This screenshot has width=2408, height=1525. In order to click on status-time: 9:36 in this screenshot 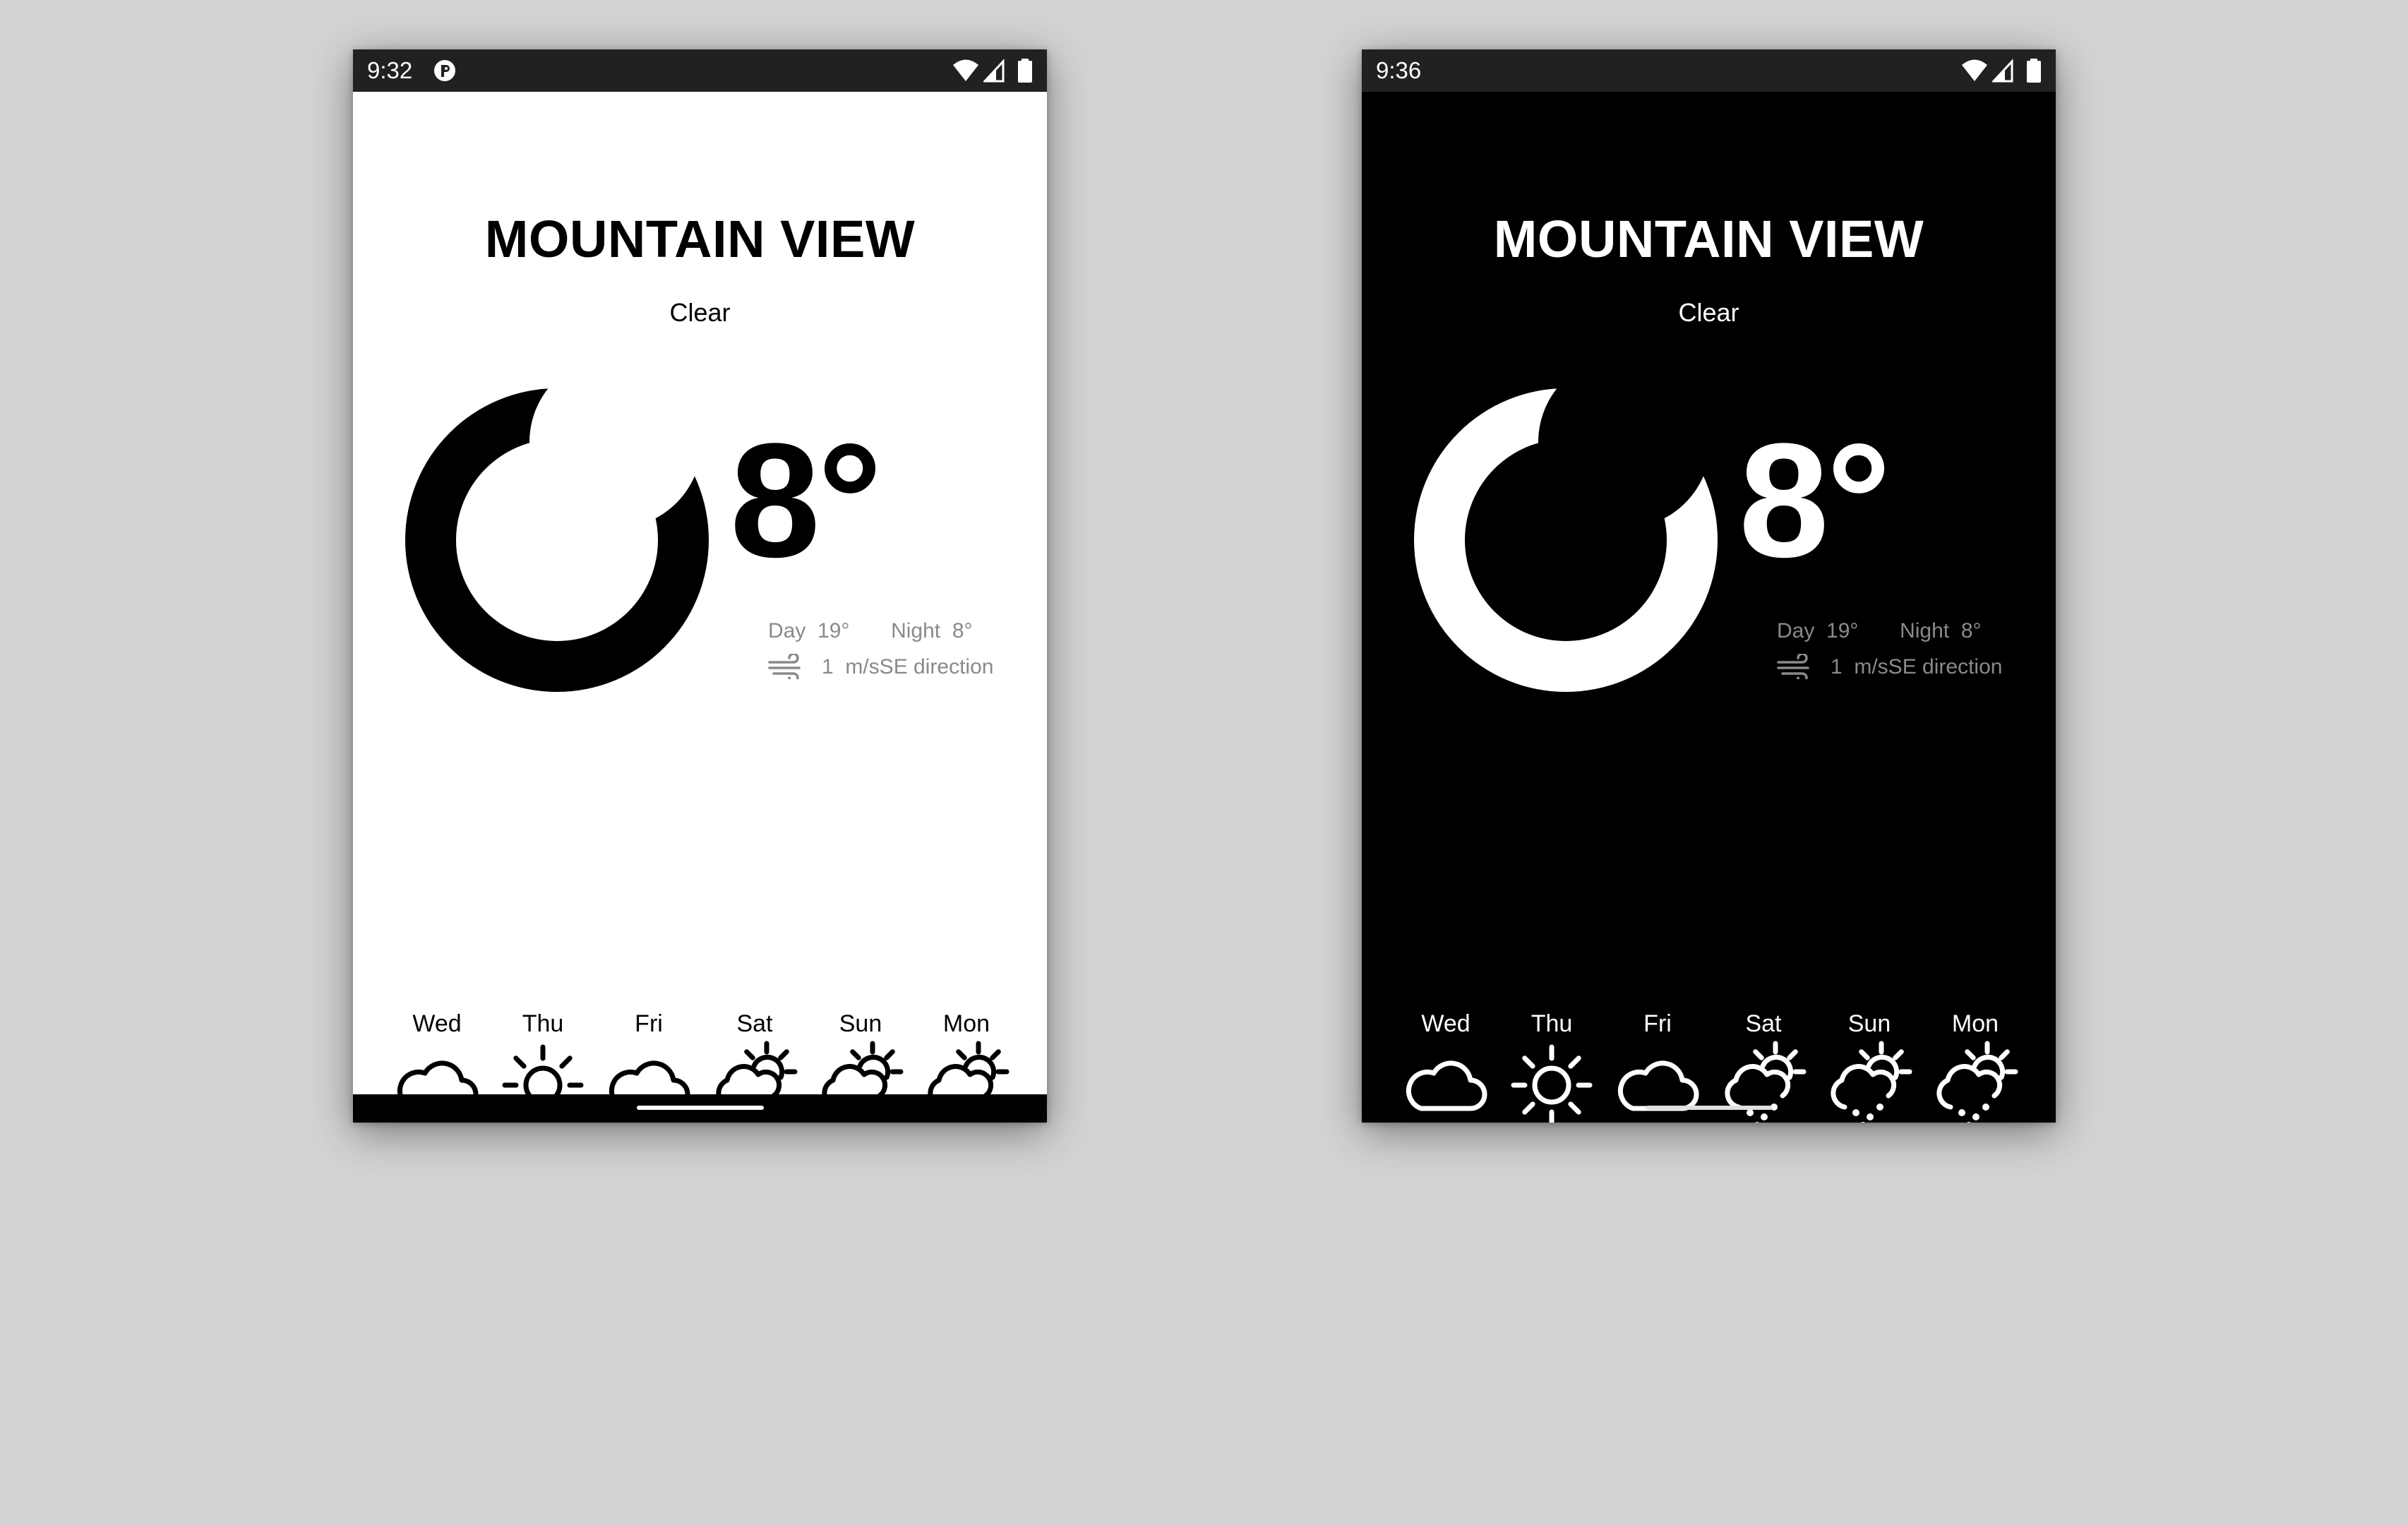, I will do `click(1399, 70)`.